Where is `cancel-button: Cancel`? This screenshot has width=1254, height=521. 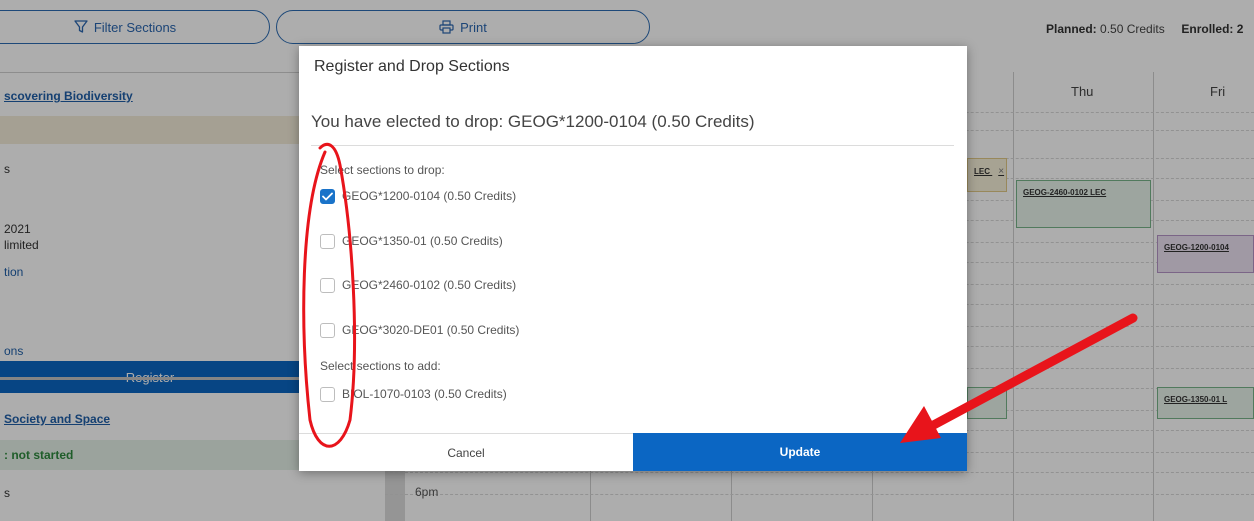 cancel-button: Cancel is located at coordinates (466, 452).